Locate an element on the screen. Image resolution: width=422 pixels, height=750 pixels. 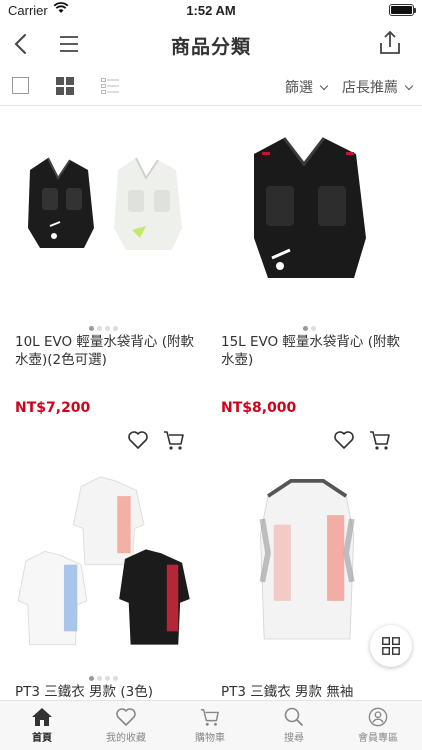
tab-favorites: 我的收藏 is located at coordinates (126, 725).